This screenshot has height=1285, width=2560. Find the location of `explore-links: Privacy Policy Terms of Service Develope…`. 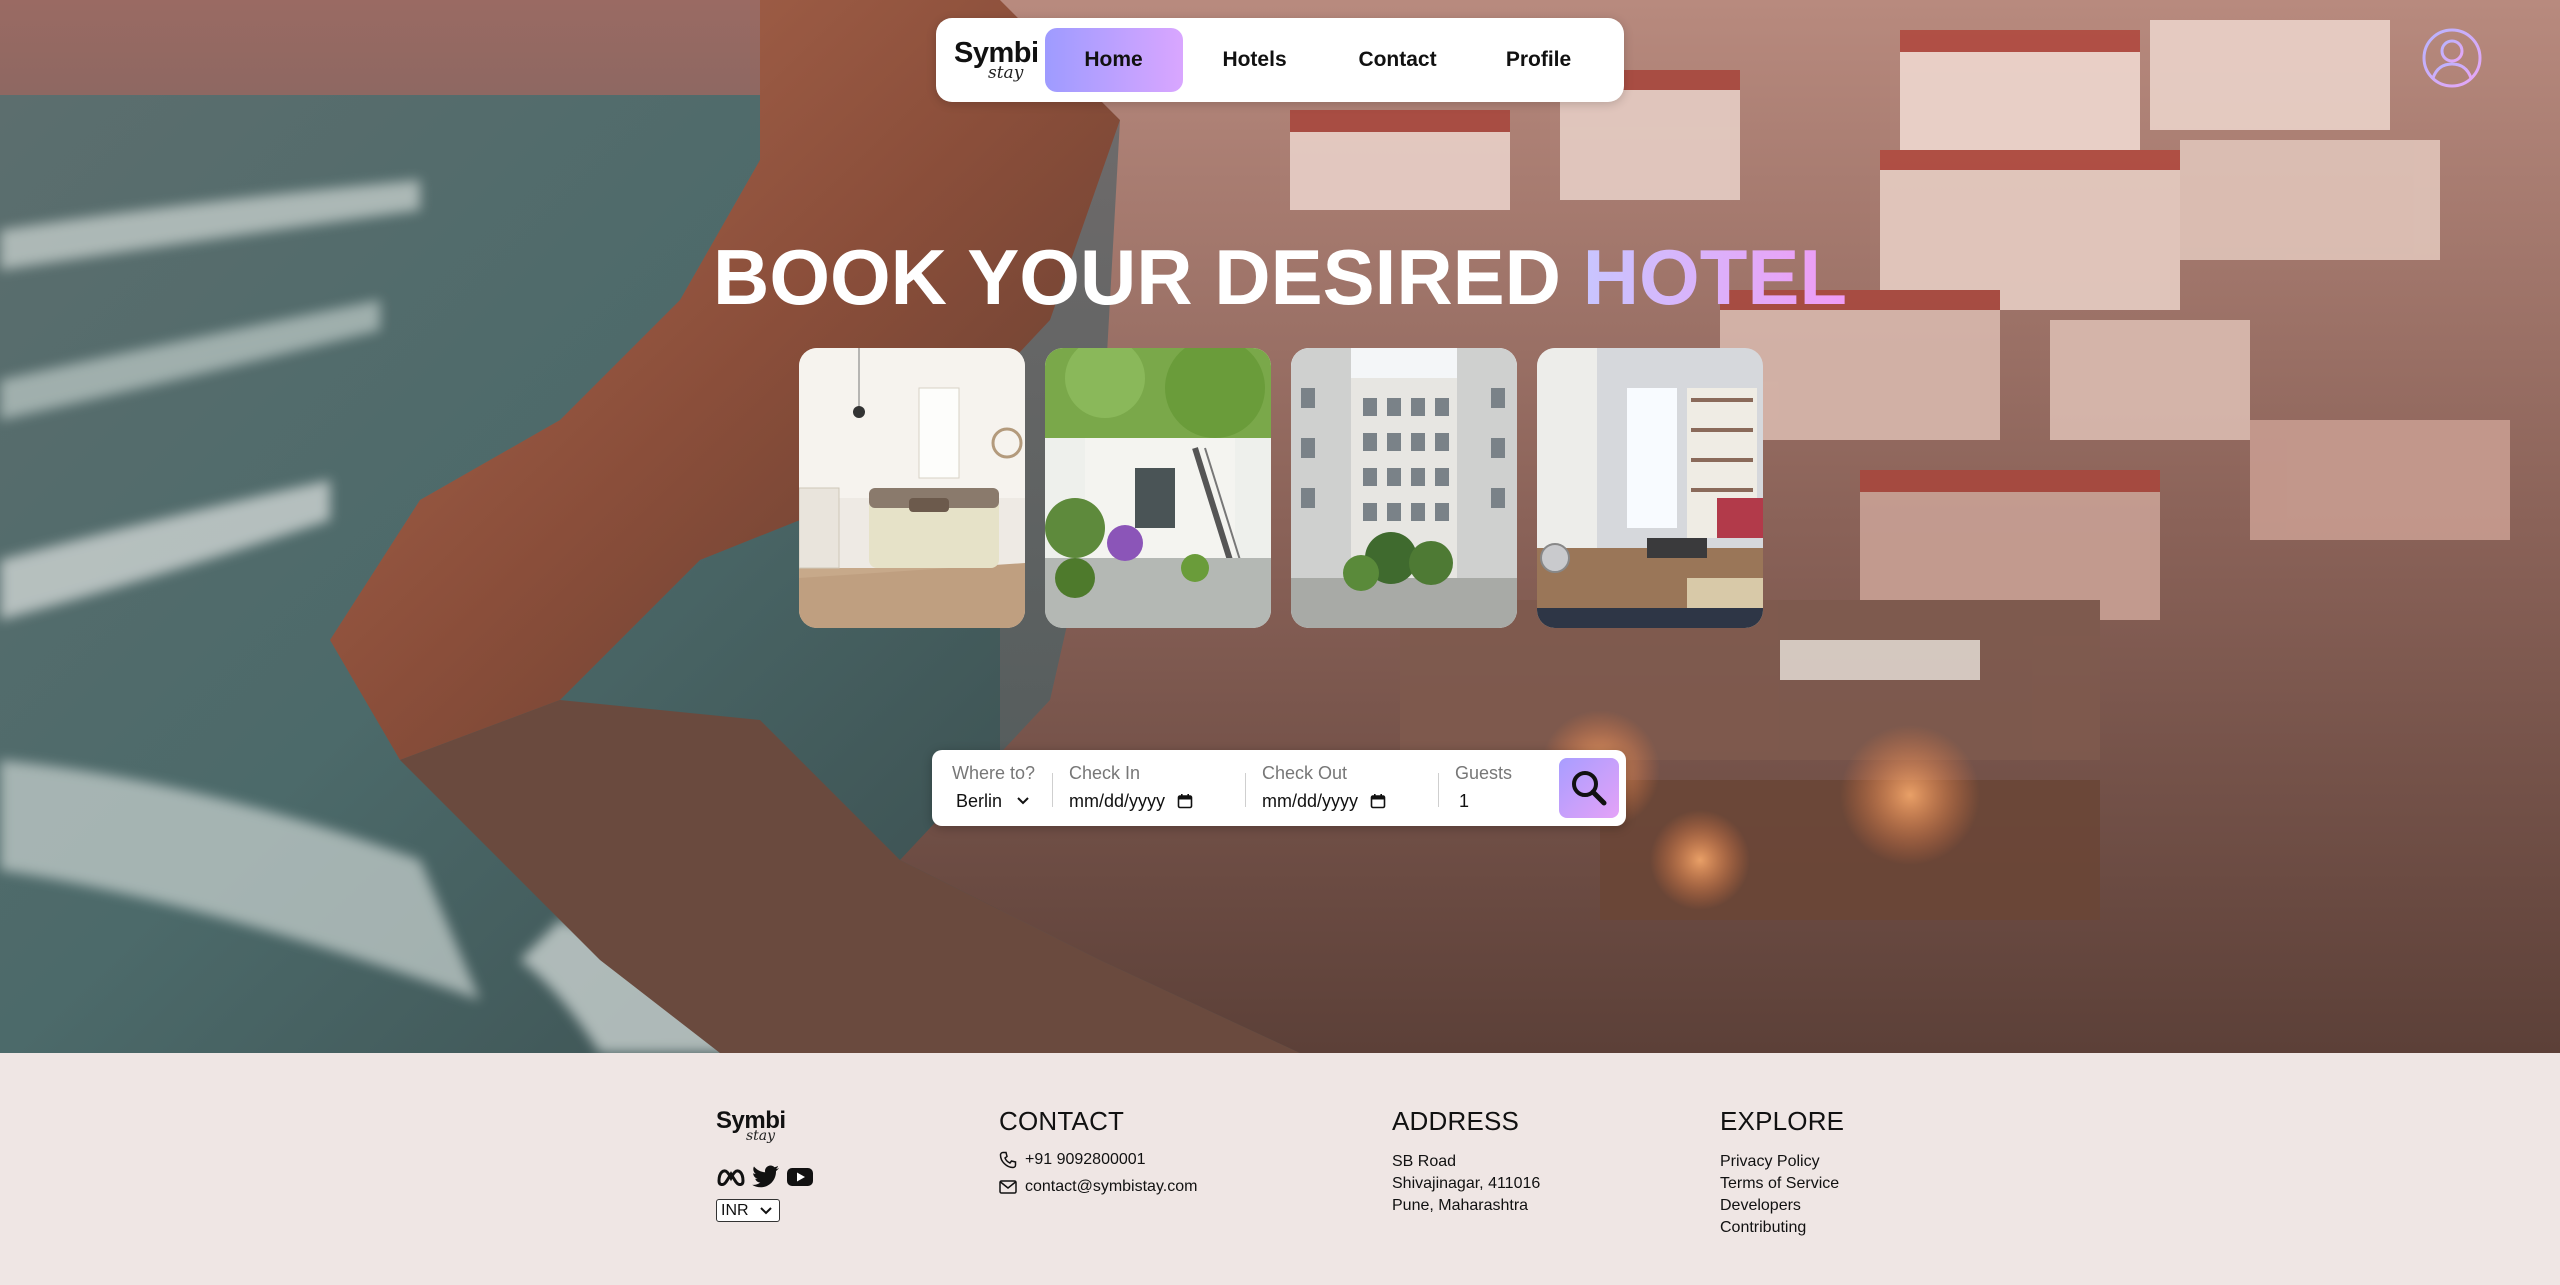

explore-links: Privacy Policy Terms of Service Develope… is located at coordinates (1779, 1195).